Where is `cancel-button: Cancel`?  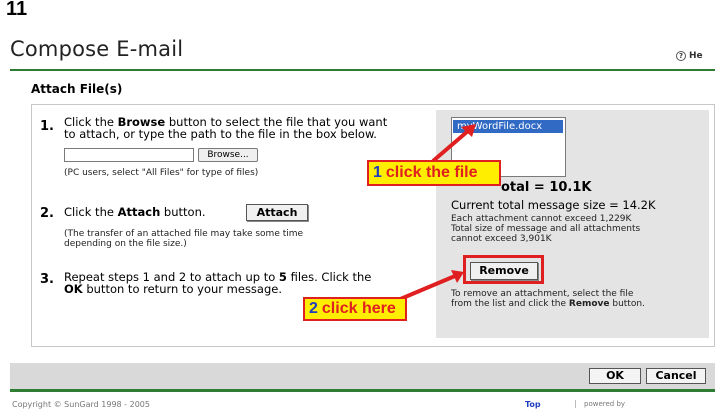 cancel-button: Cancel is located at coordinates (676, 376).